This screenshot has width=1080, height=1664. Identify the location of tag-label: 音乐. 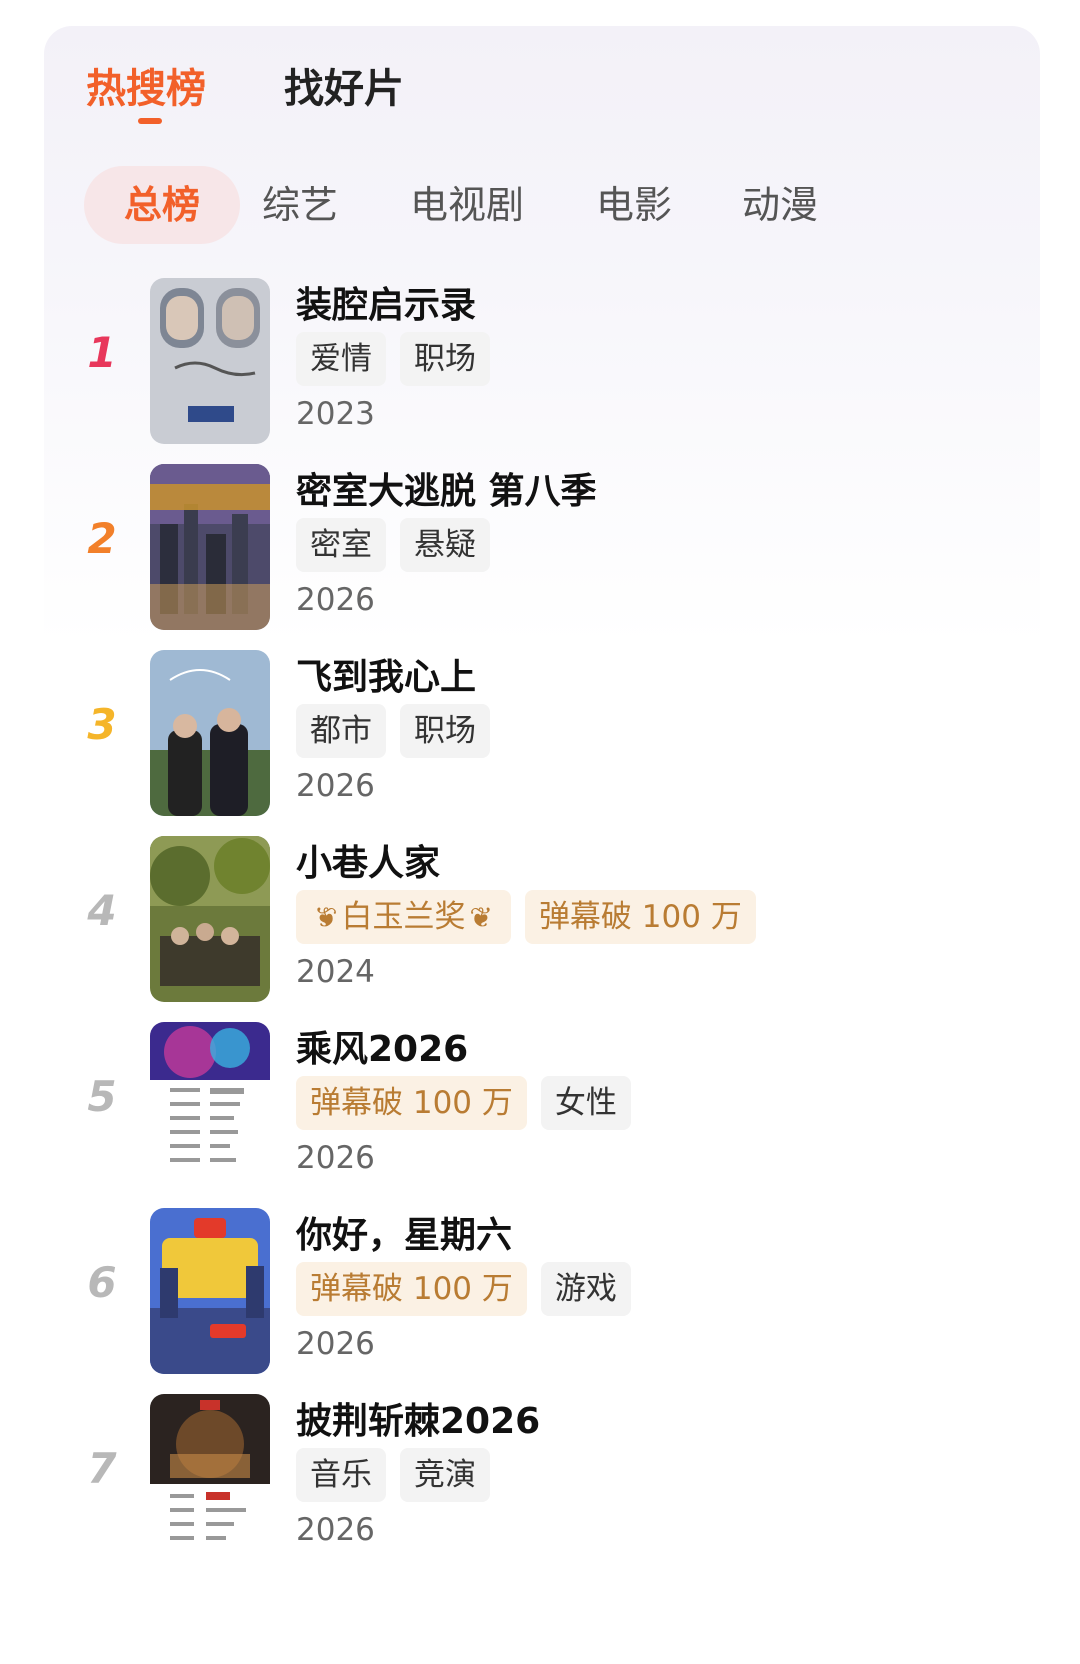
(341, 1475).